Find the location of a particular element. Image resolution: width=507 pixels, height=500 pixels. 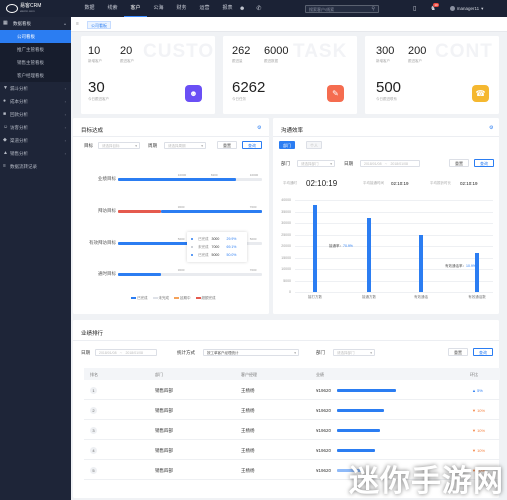

topnav-item-reports: 报表 is located at coordinates (227, 8).